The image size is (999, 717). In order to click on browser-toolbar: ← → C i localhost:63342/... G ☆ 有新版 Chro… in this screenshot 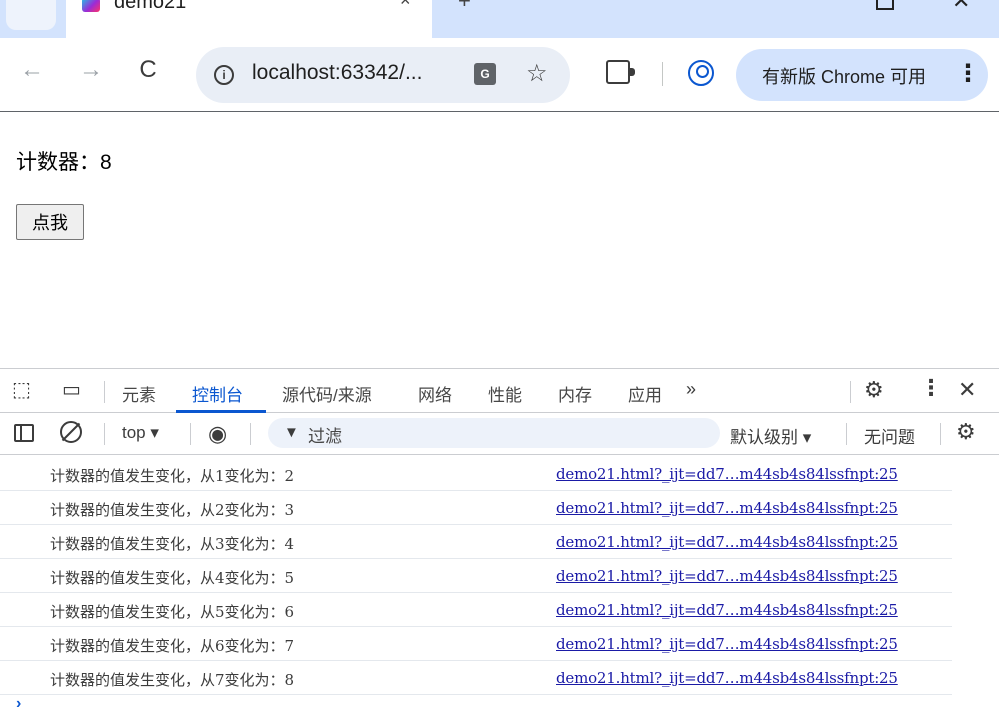, I will do `click(499, 75)`.